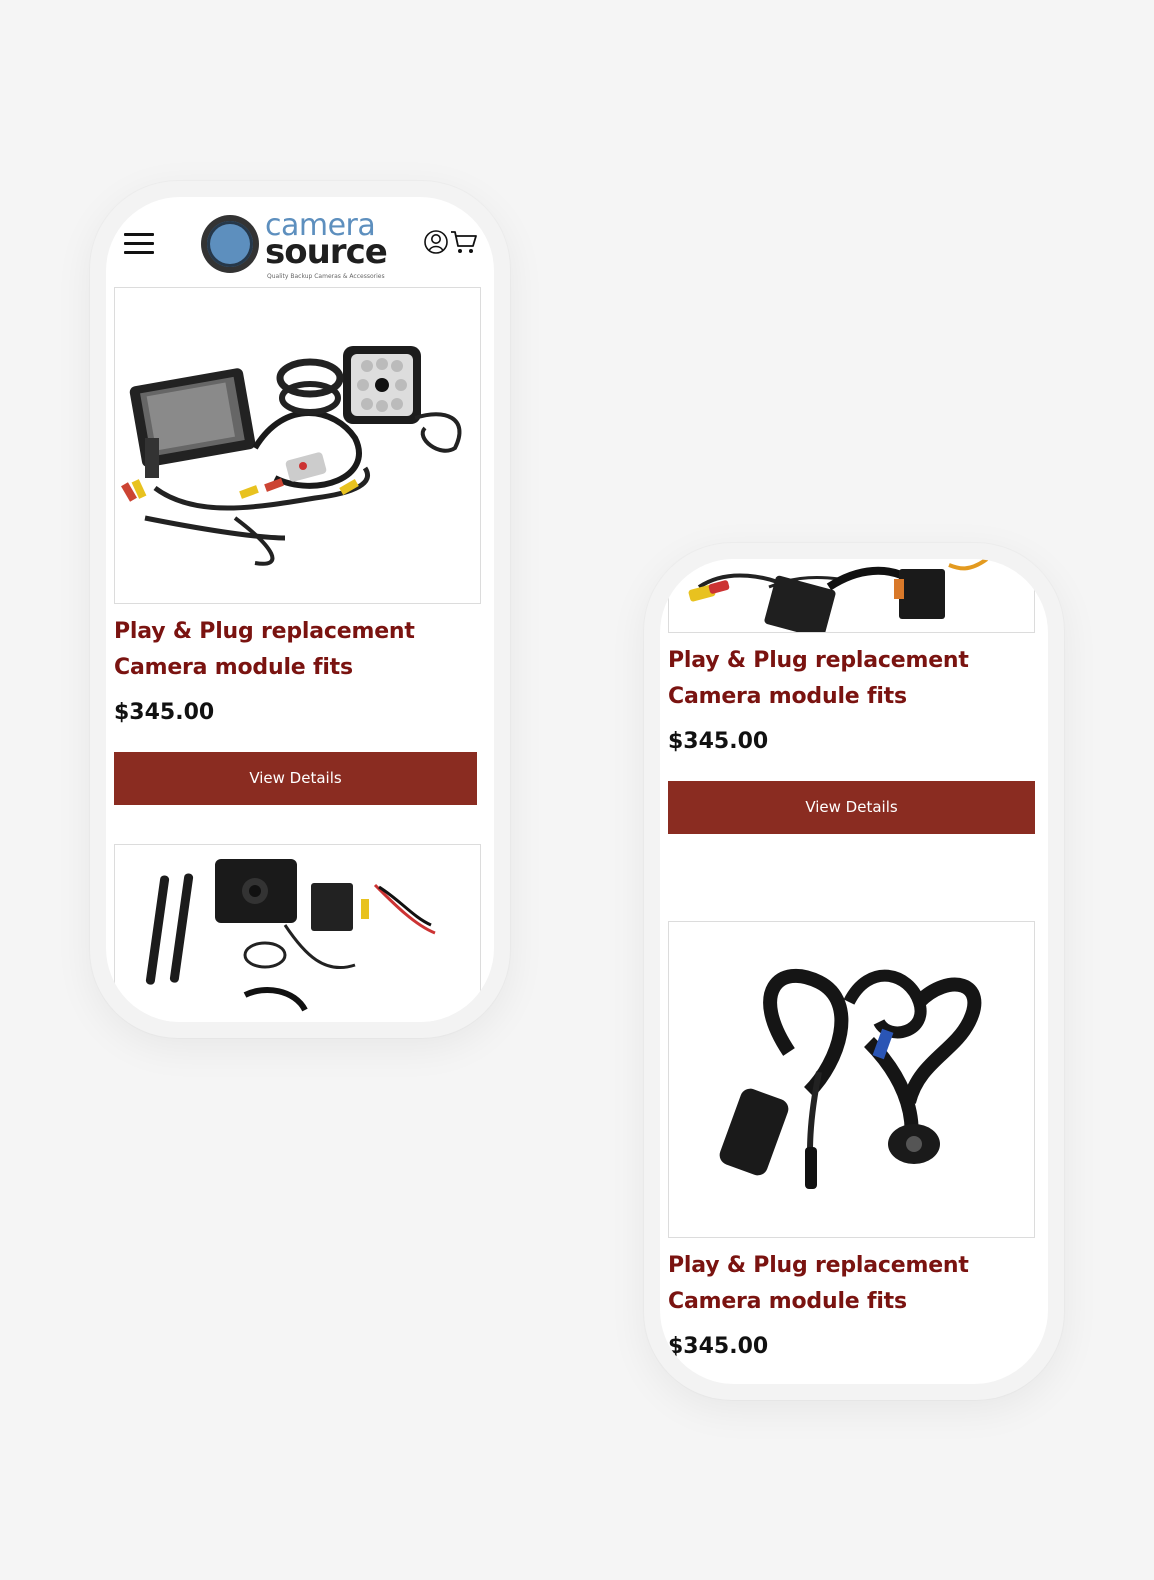  Describe the element at coordinates (230, 244) in the screenshot. I see `logo-lens-icon` at that location.